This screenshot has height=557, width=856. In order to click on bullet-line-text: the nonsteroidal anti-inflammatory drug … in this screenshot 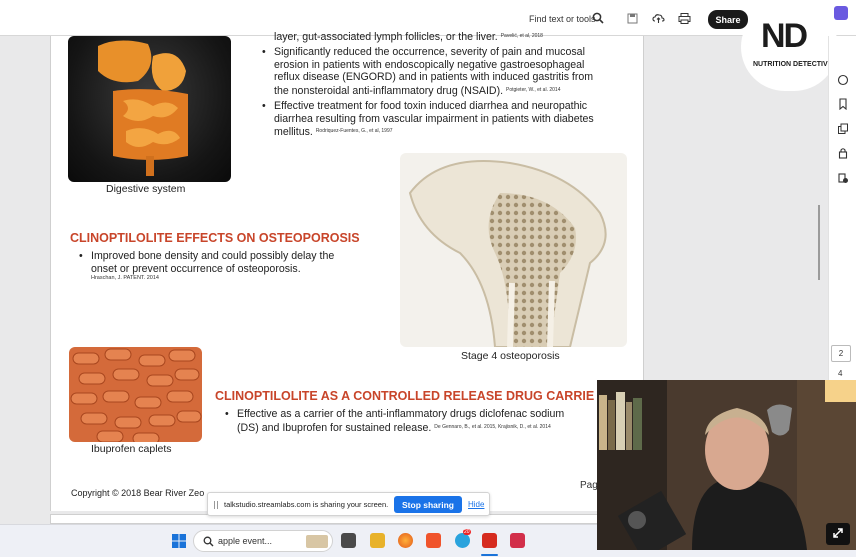, I will do `click(389, 90)`.